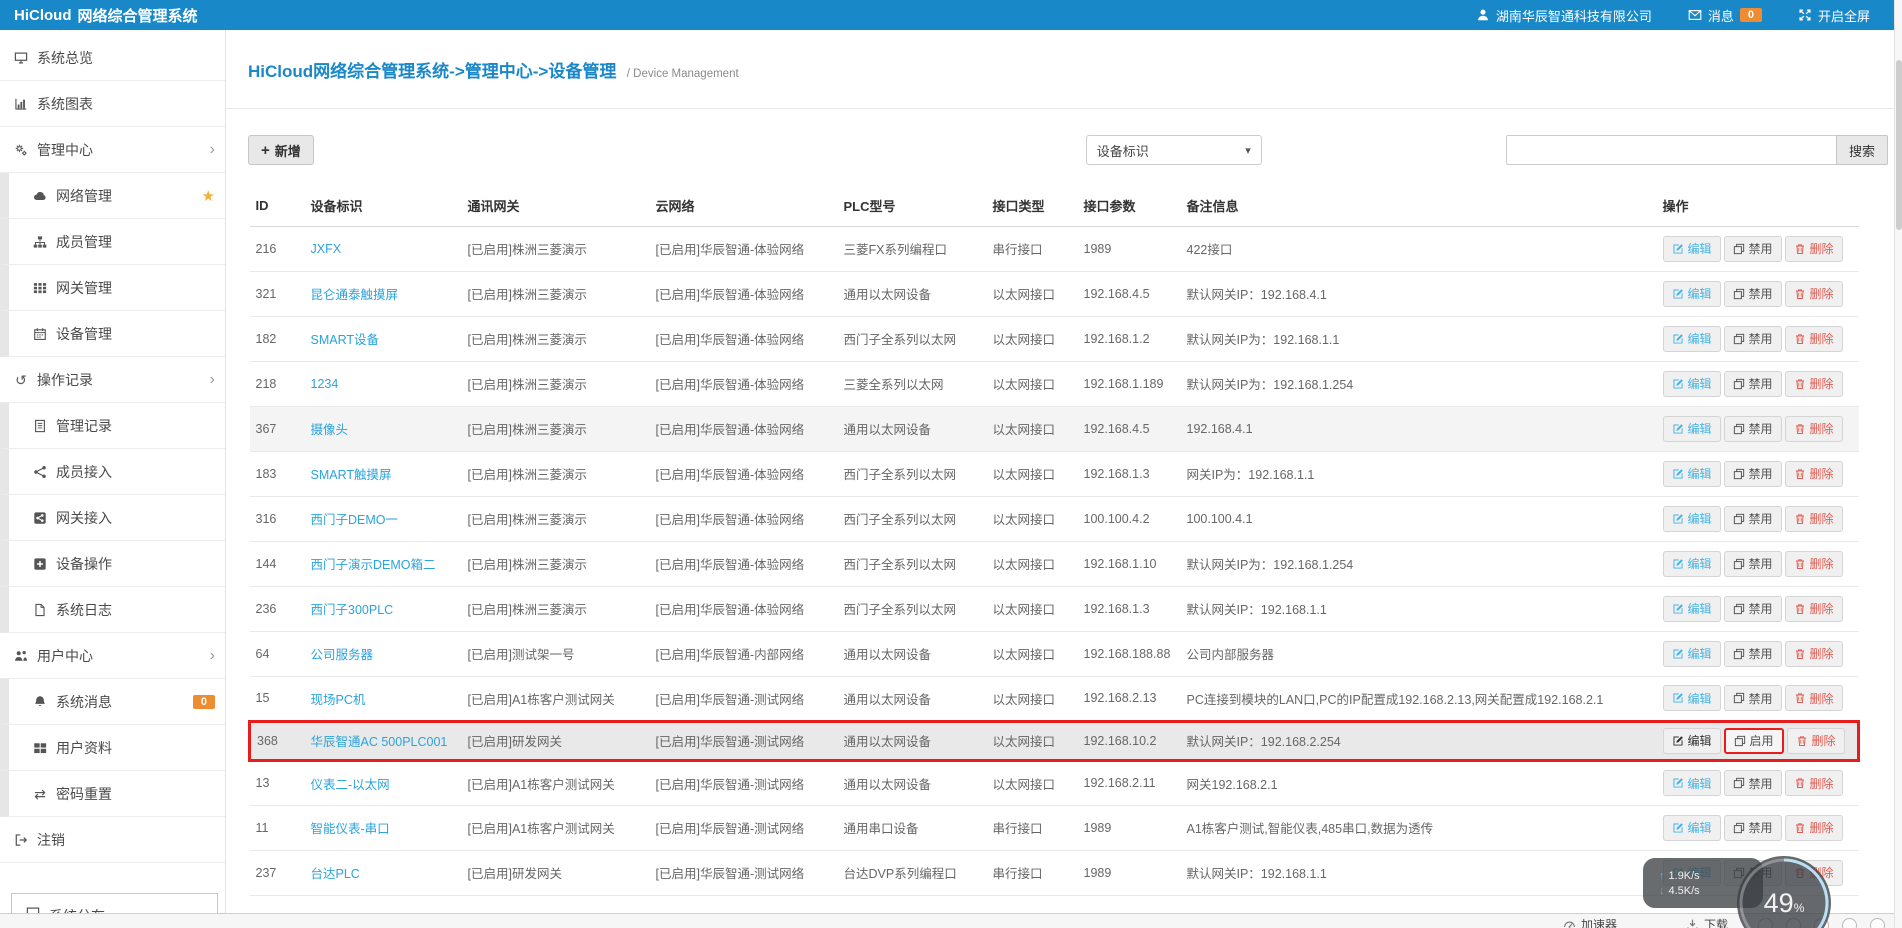 The height and width of the screenshot is (928, 1902). I want to click on device-link: SMART触摸屏, so click(351, 475).